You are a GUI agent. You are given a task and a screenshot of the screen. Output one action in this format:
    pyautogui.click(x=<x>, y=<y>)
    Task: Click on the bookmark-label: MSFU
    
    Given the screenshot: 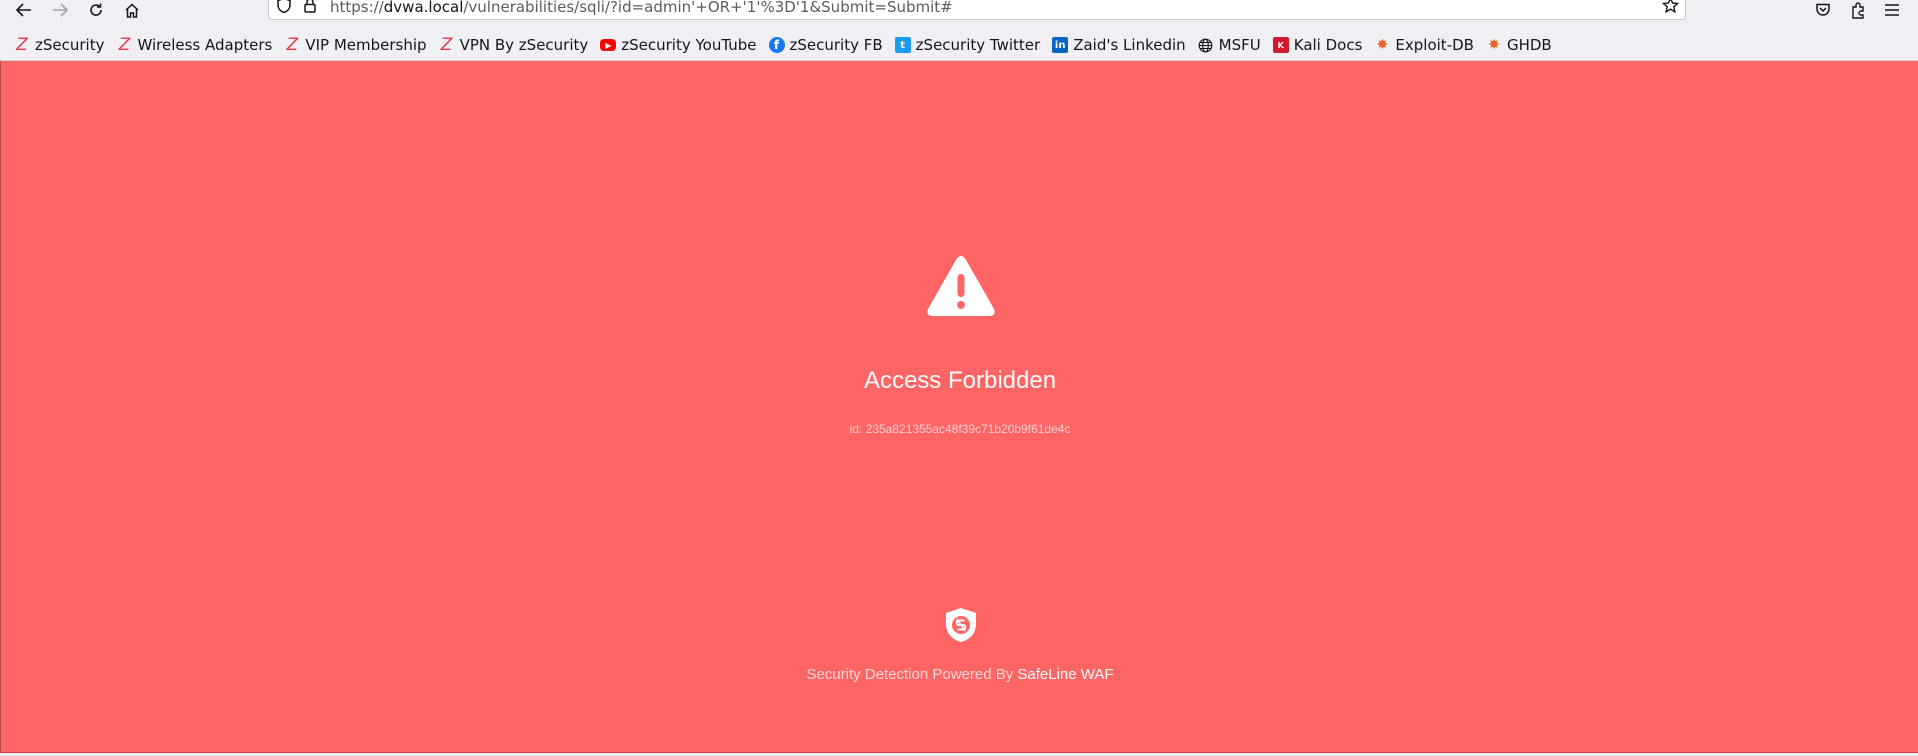 What is the action you would take?
    pyautogui.click(x=1239, y=45)
    